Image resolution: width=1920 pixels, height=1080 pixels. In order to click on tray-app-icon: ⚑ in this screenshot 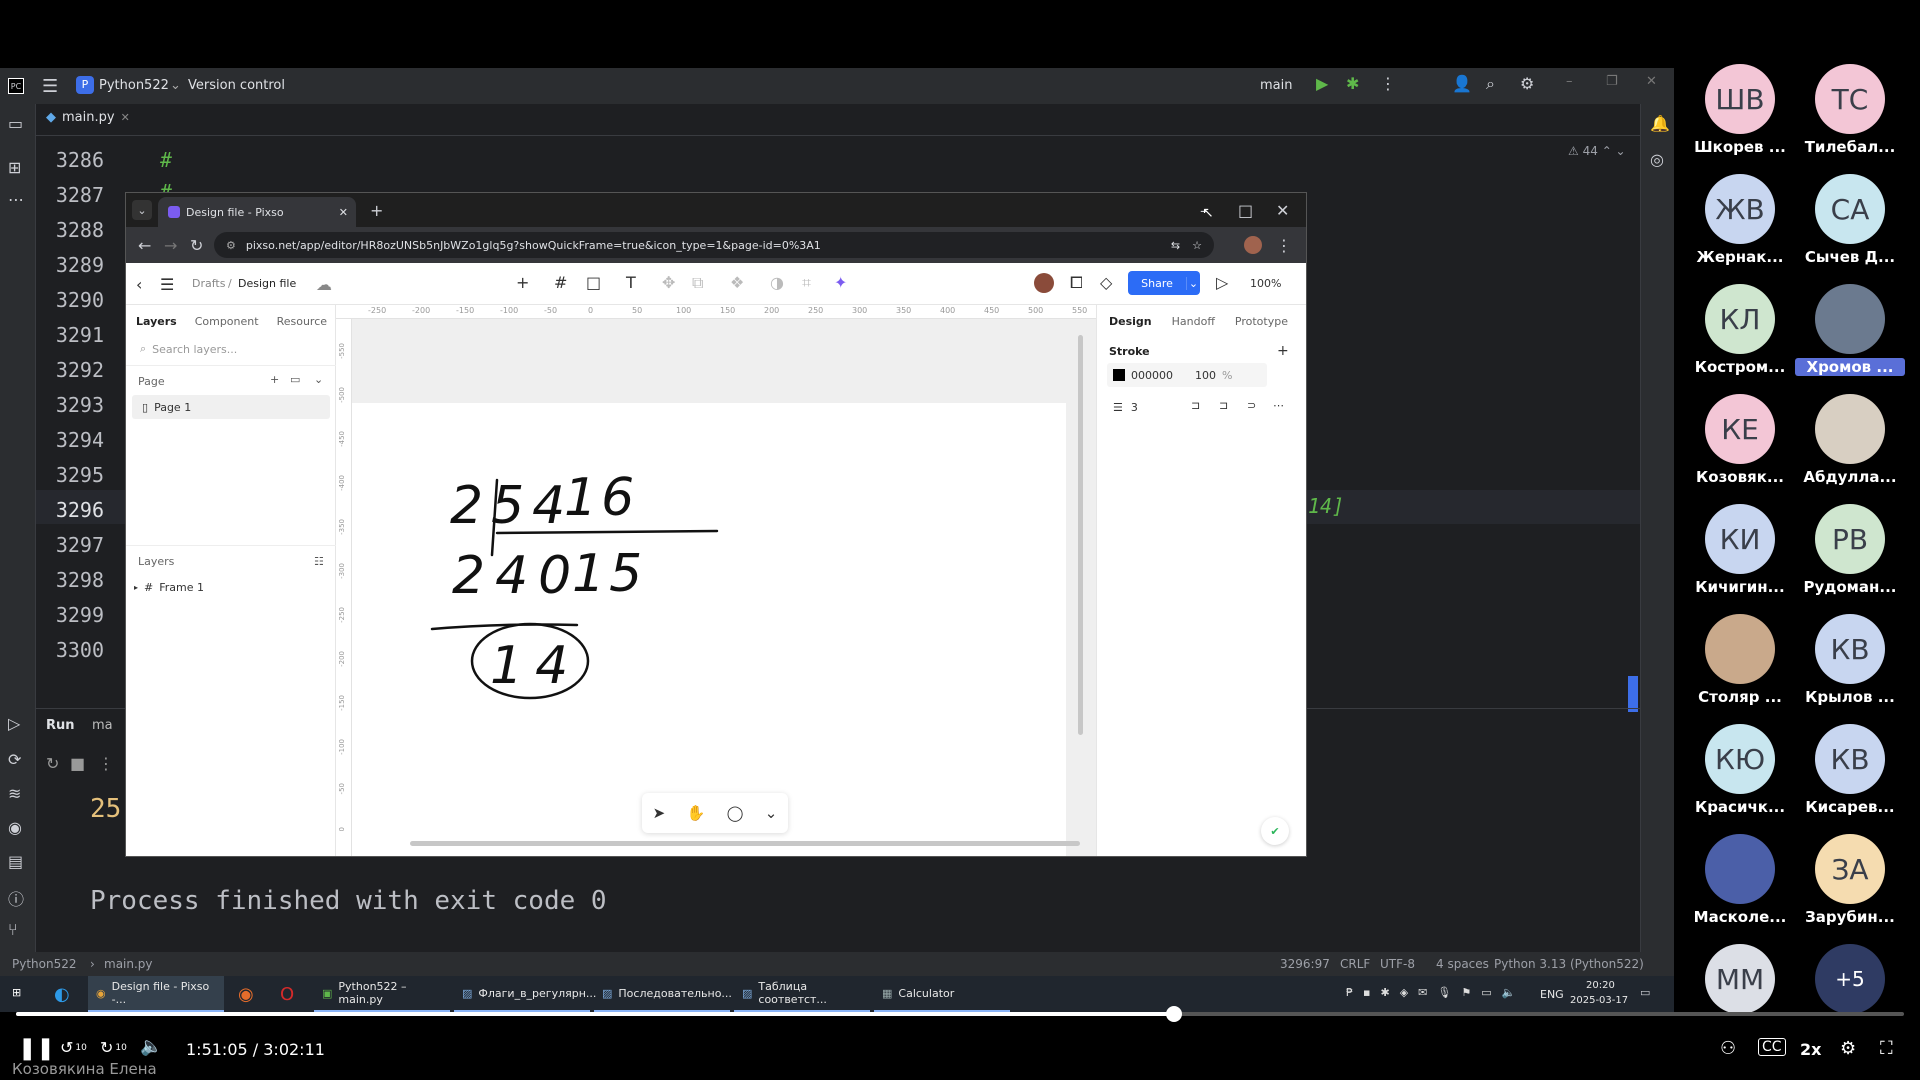, I will do `click(1466, 992)`.